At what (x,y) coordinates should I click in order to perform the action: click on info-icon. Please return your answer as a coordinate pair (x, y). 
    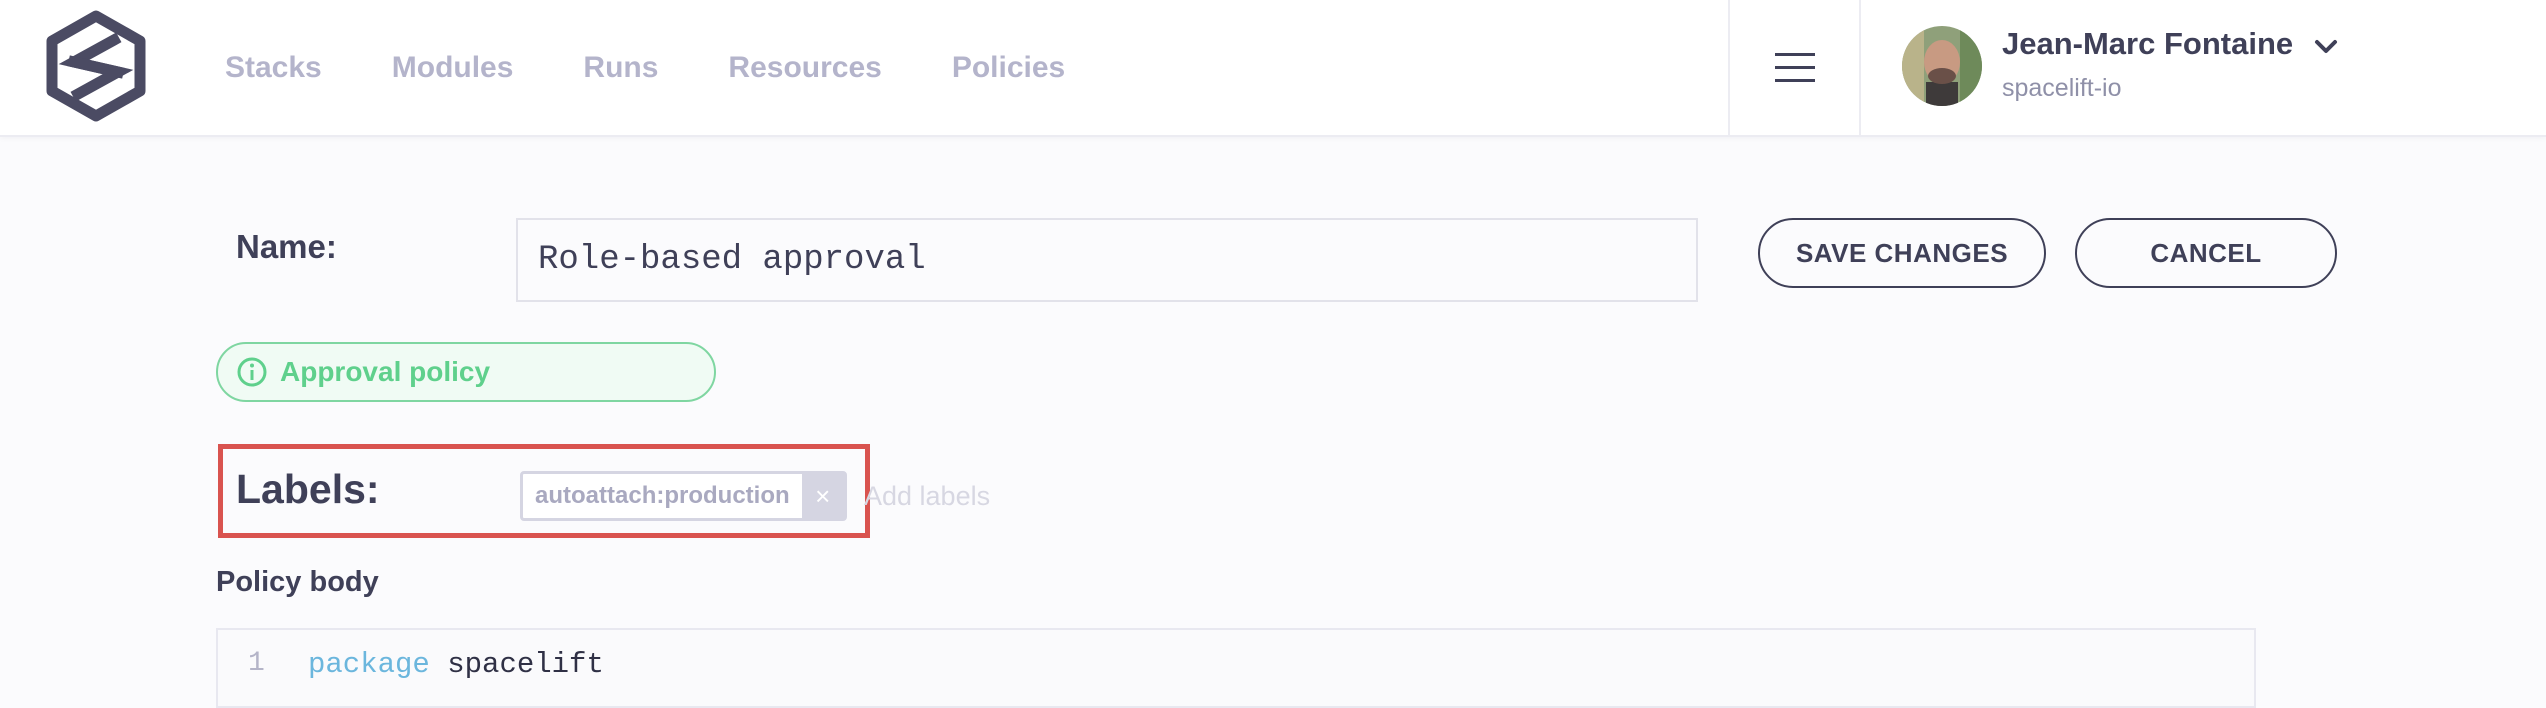
    Looking at the image, I should click on (252, 372).